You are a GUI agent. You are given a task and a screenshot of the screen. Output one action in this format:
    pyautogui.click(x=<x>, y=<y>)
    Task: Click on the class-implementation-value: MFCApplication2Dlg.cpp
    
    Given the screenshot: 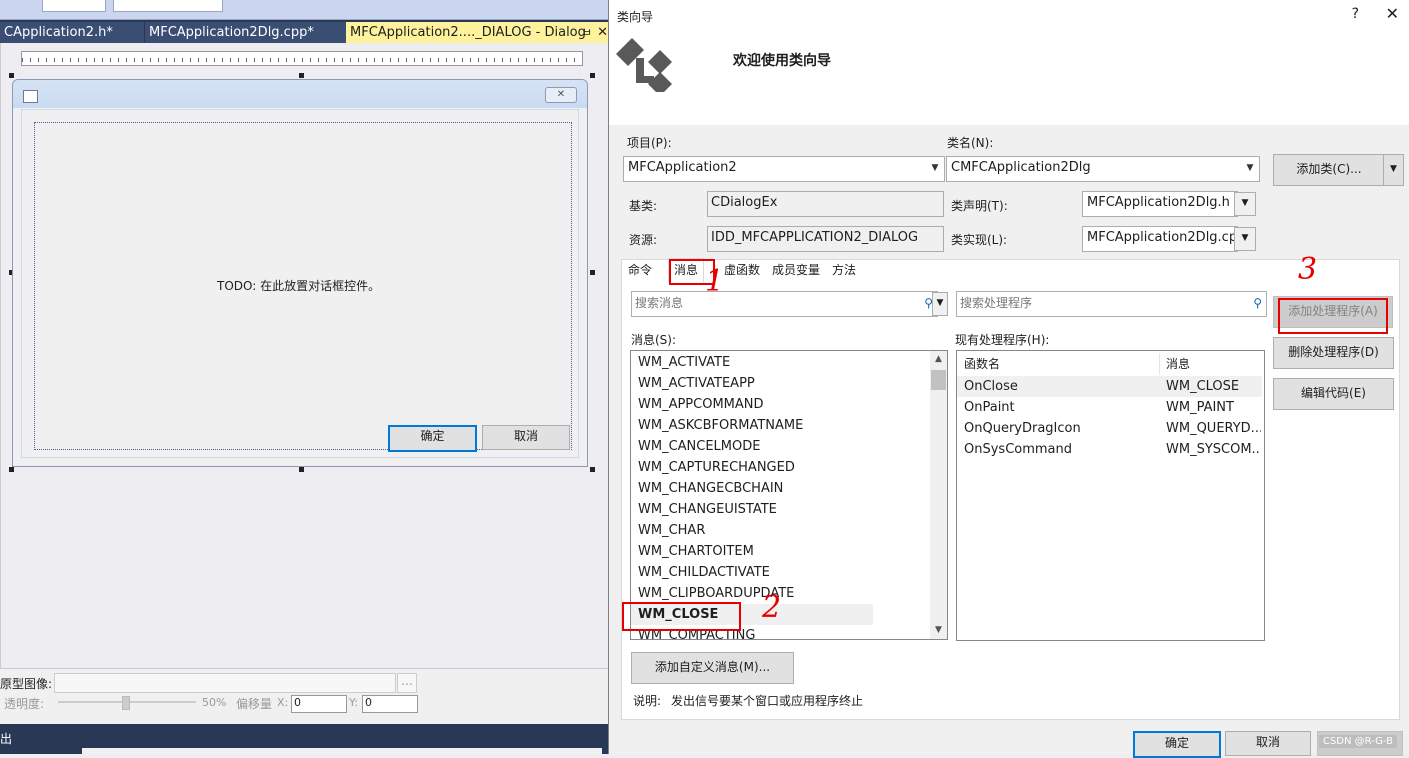 What is the action you would take?
    pyautogui.click(x=1162, y=237)
    